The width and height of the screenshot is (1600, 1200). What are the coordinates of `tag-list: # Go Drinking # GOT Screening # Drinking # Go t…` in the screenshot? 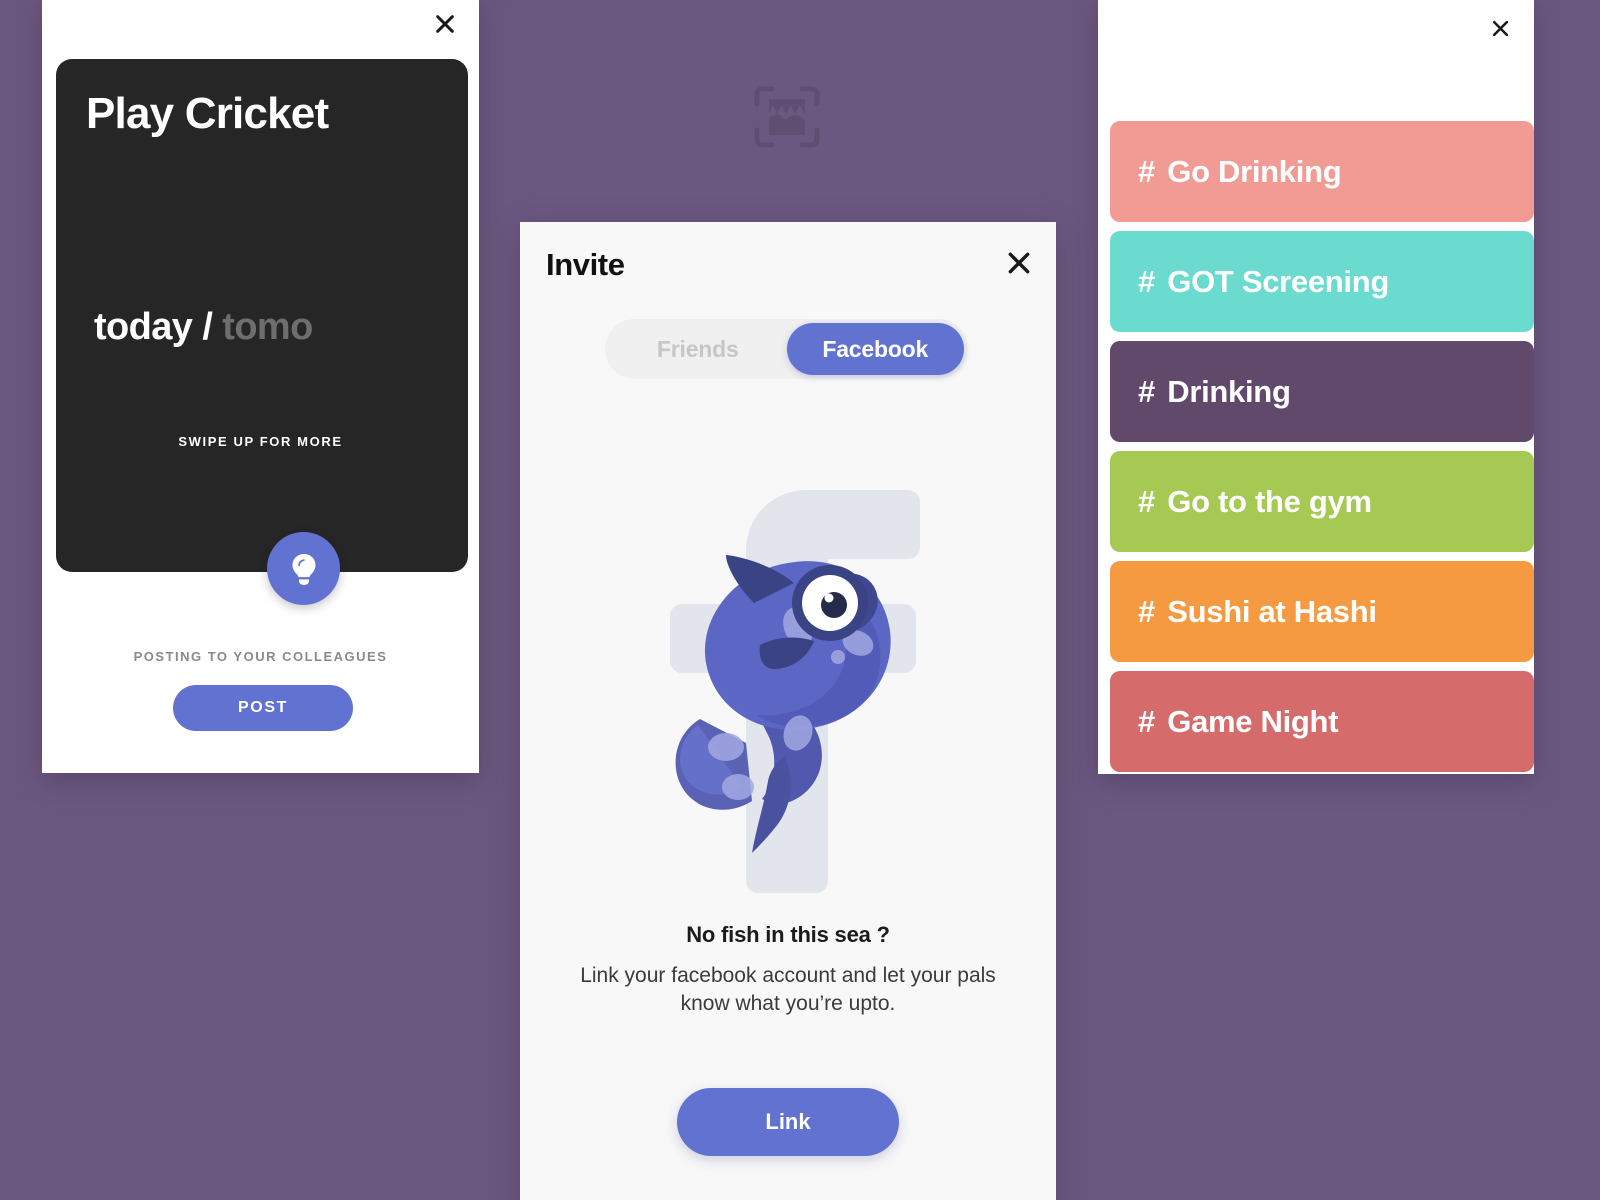 It's located at (1322, 451).